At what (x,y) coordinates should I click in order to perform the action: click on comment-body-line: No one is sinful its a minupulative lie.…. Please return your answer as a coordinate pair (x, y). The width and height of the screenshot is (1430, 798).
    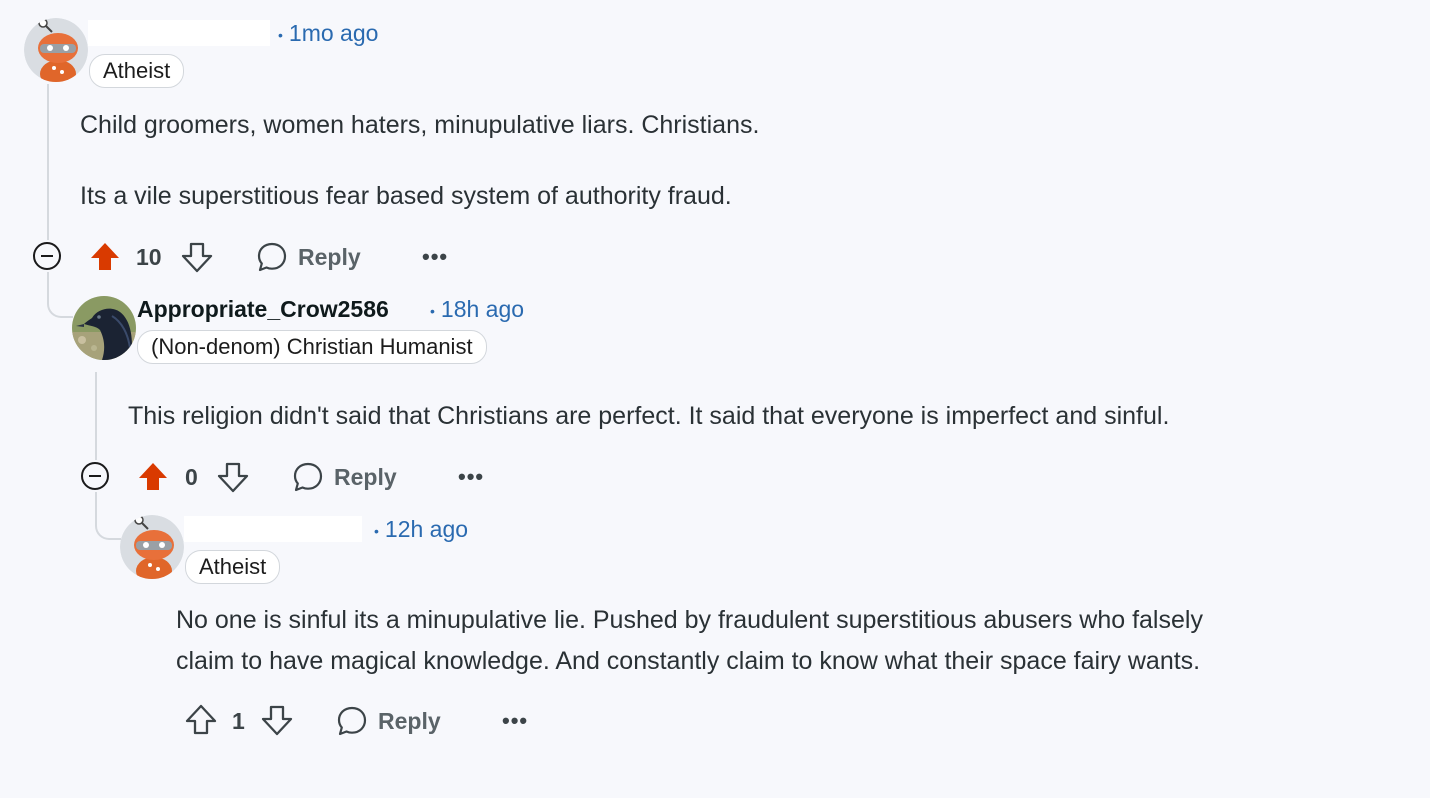
    Looking at the image, I should click on (689, 620).